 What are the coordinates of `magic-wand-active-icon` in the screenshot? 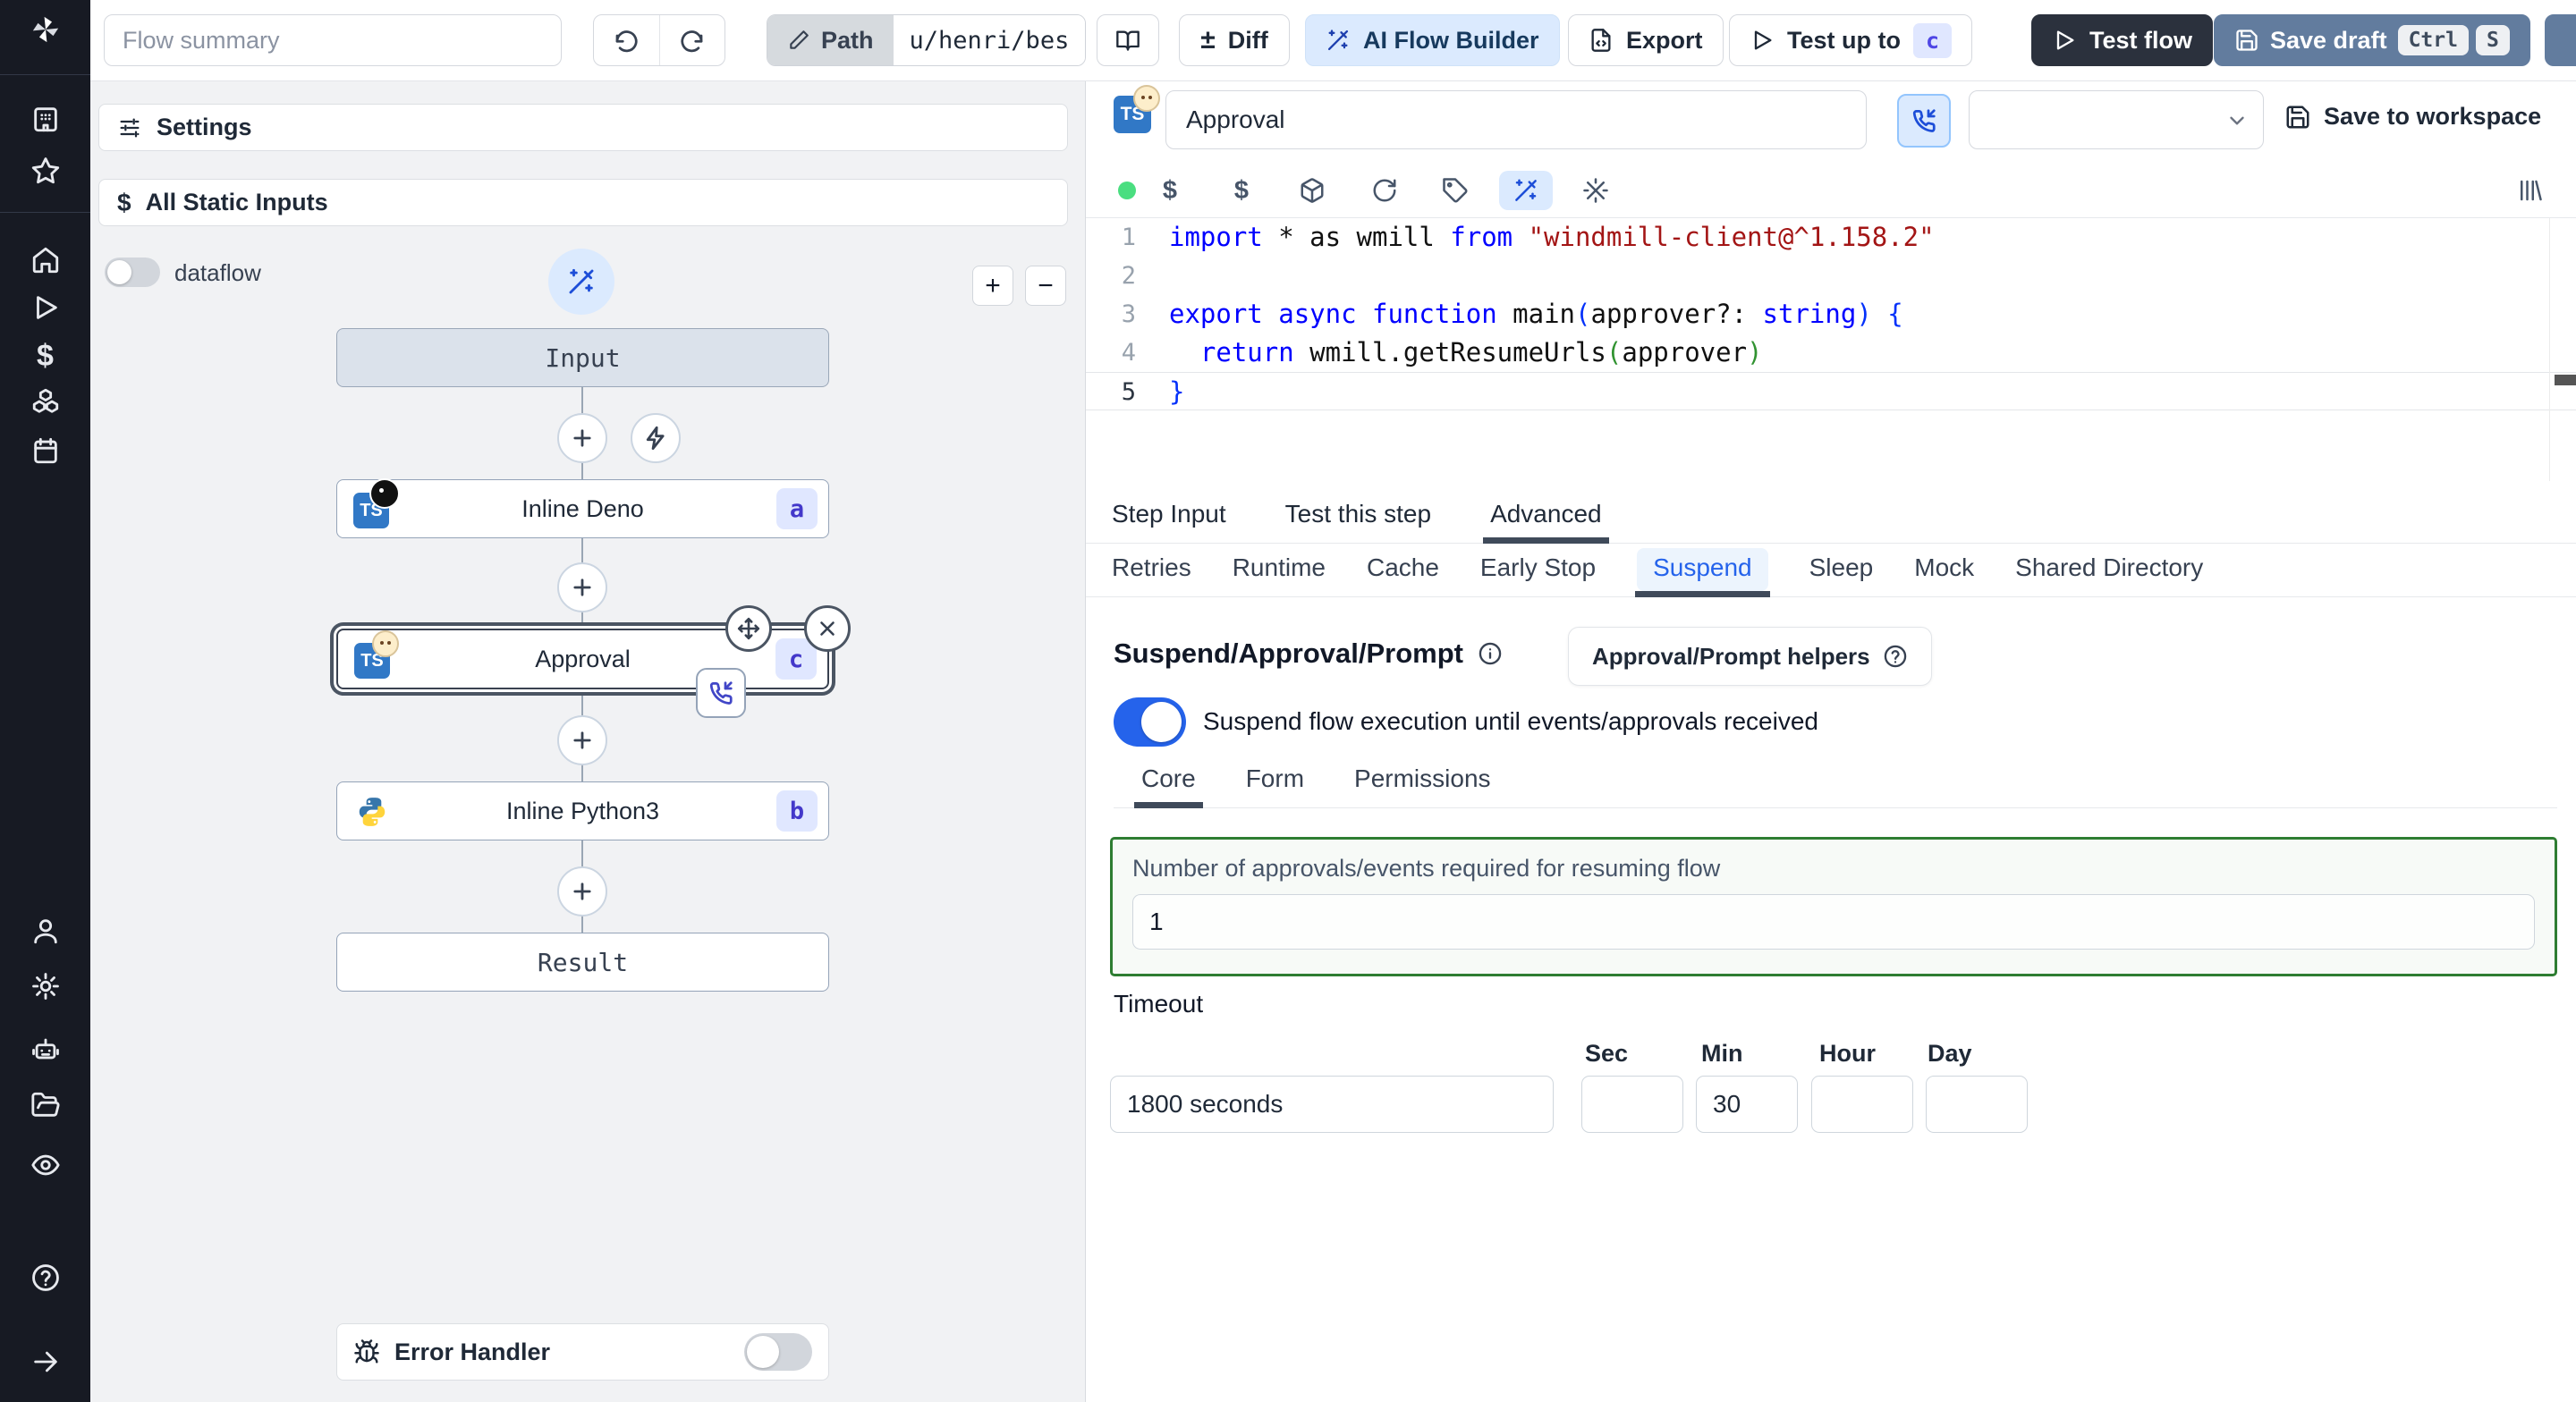 It's located at (1526, 190).